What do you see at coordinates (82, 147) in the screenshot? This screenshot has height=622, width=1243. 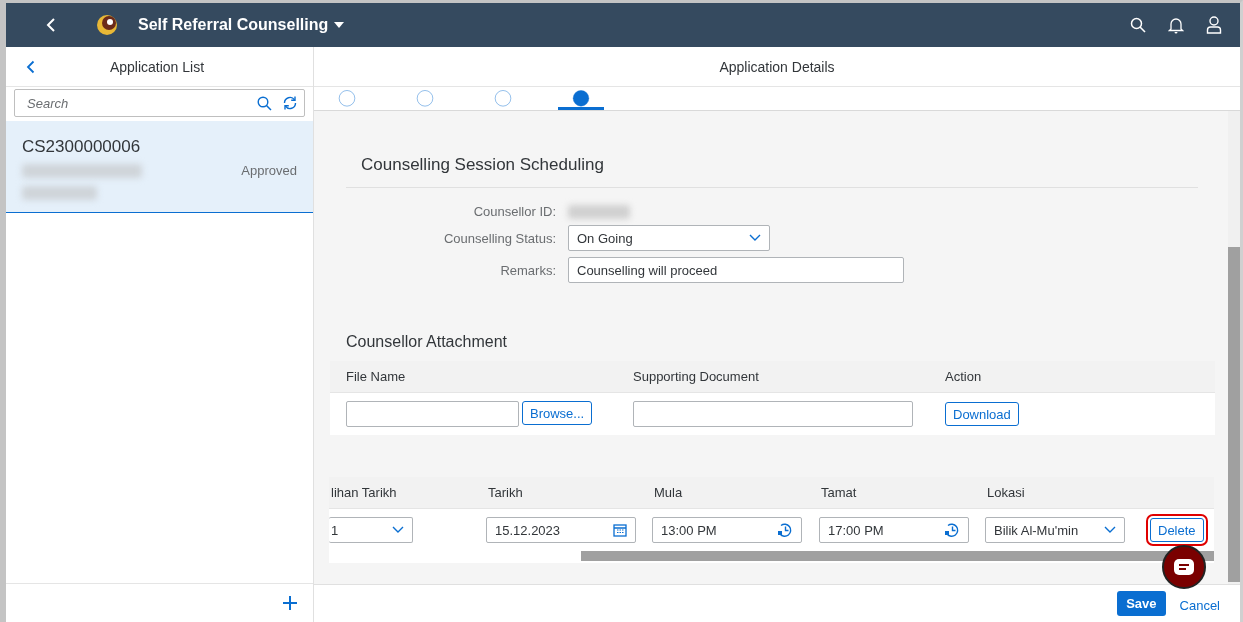 I see `application-id: CS2300000006` at bounding box center [82, 147].